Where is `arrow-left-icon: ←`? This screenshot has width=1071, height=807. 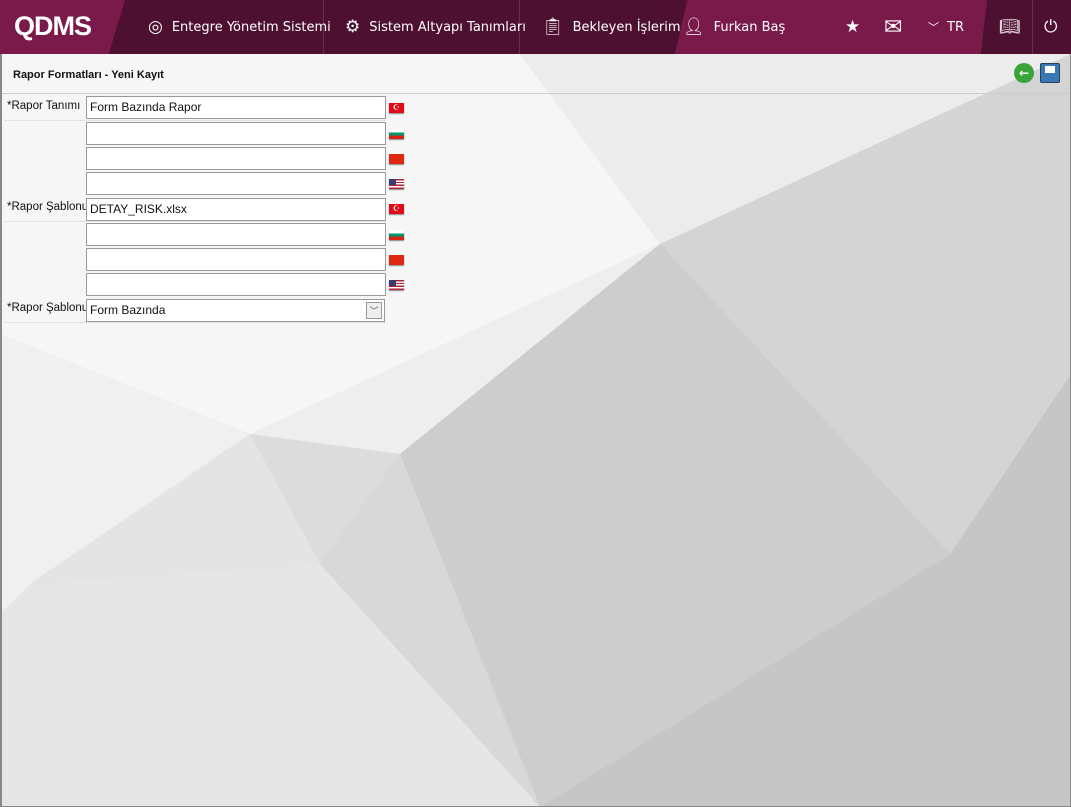
arrow-left-icon: ← is located at coordinates (1024, 73).